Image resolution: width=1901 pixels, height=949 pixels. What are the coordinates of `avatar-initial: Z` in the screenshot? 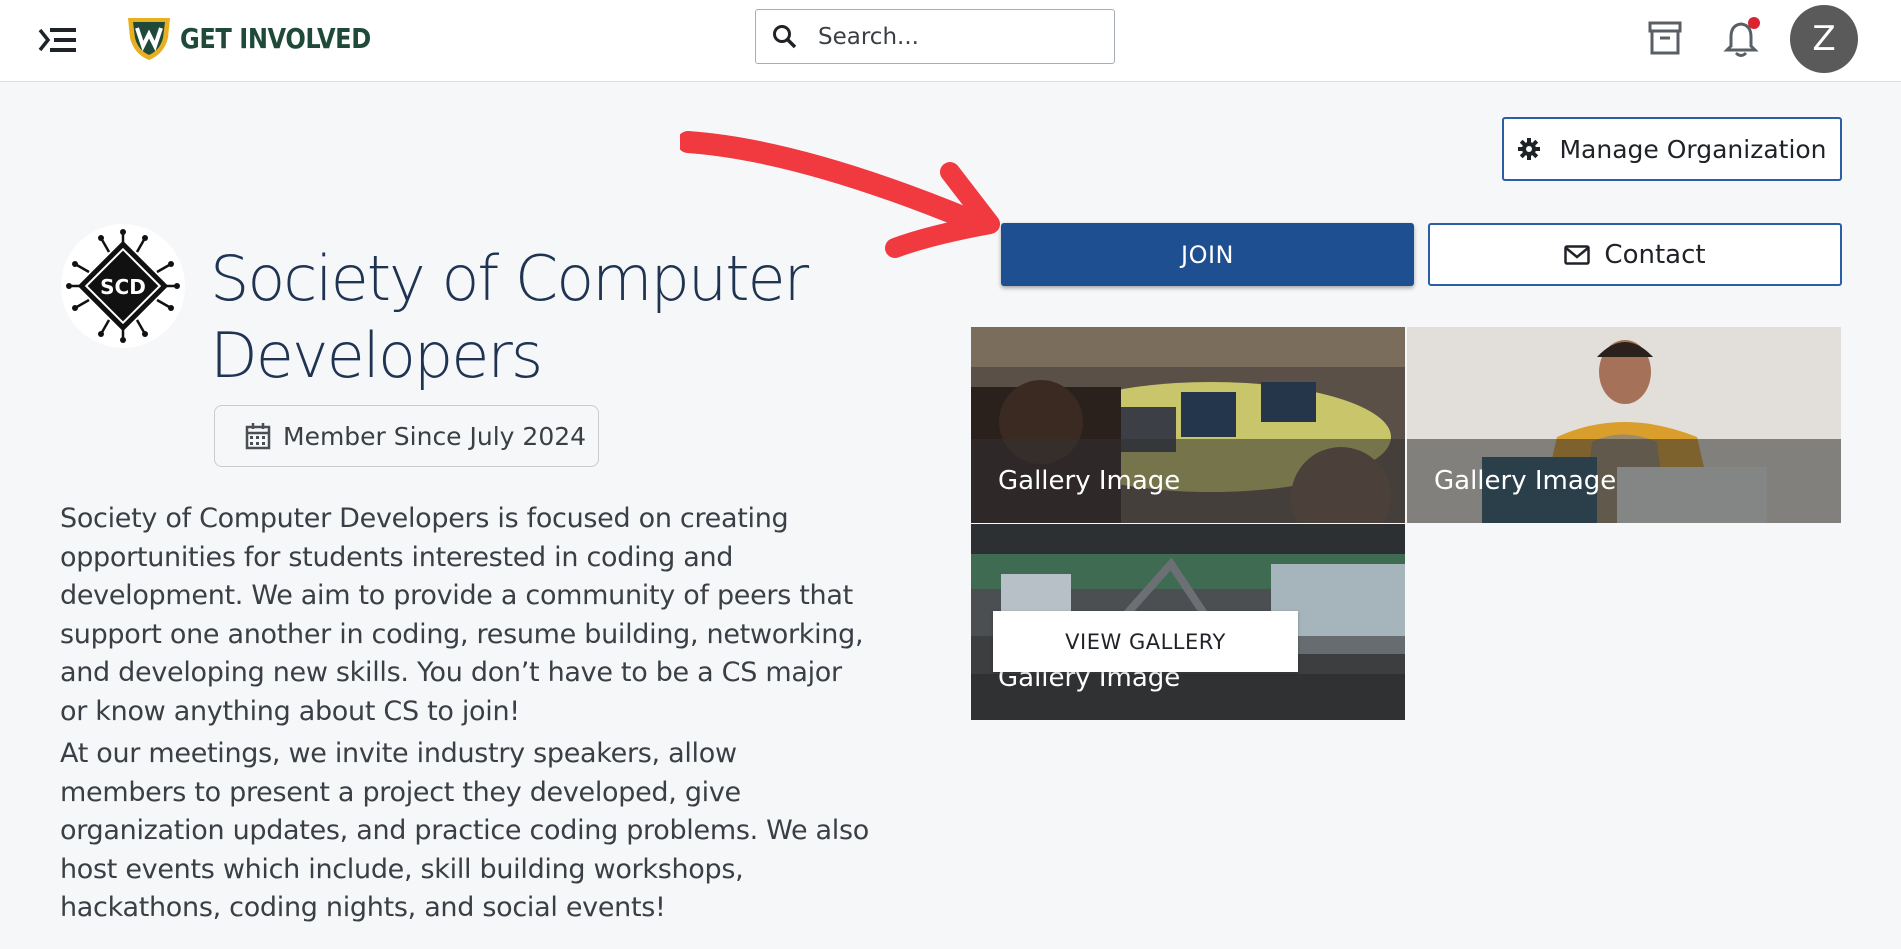 It's located at (1824, 39).